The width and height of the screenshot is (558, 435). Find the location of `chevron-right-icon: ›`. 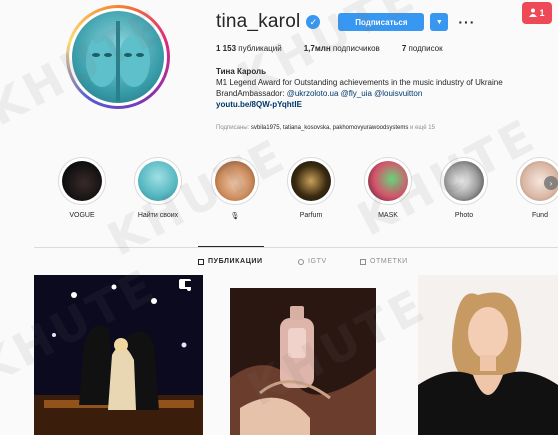

chevron-right-icon: › is located at coordinates (551, 183).